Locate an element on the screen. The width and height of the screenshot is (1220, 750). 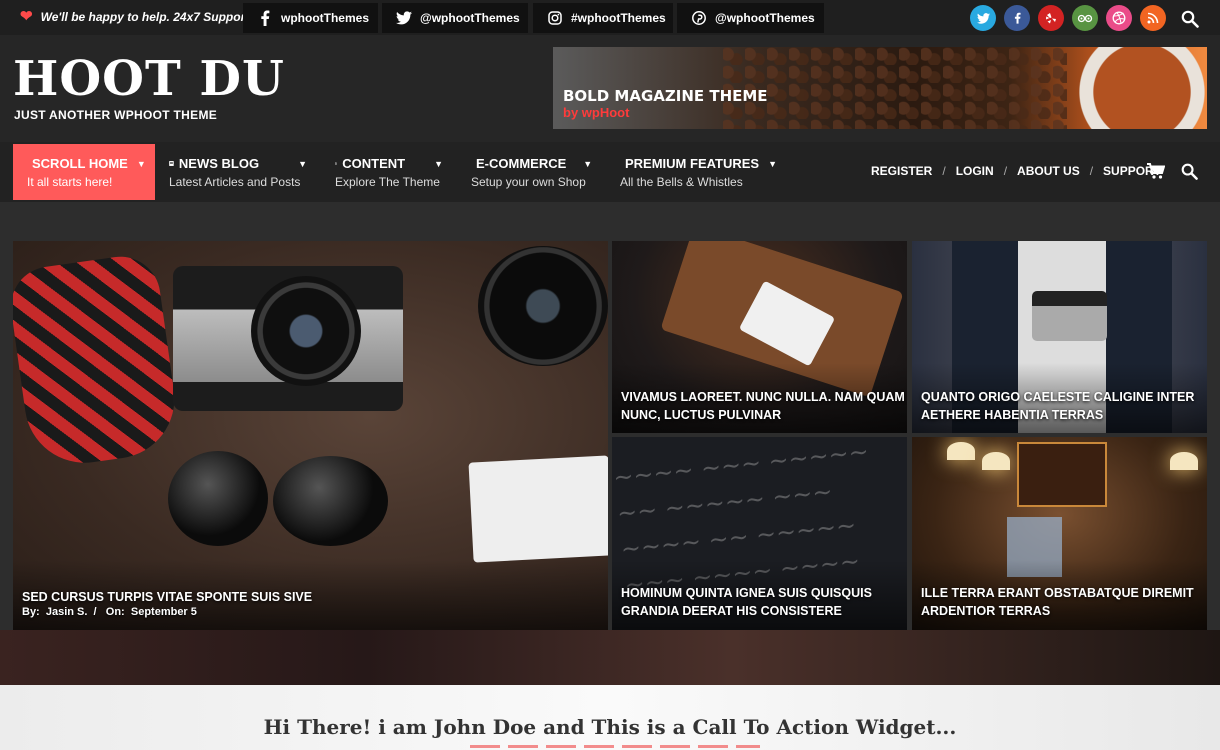
post-title: SED CURSUS TURPIS VITAE SPONTE SUIS SIVE is located at coordinates (167, 597).